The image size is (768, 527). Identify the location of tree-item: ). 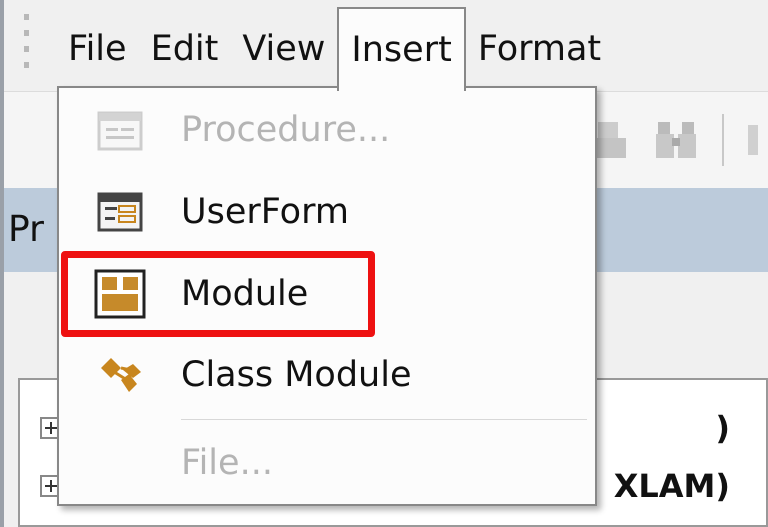
(722, 428).